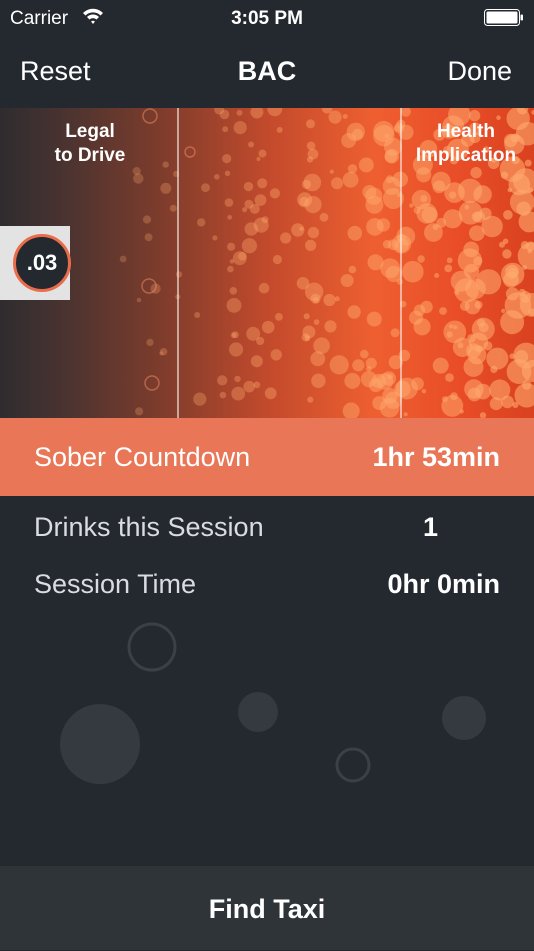 This screenshot has height=951, width=534. What do you see at coordinates (466, 144) in the screenshot?
I see `health-zone-label: Health Implication` at bounding box center [466, 144].